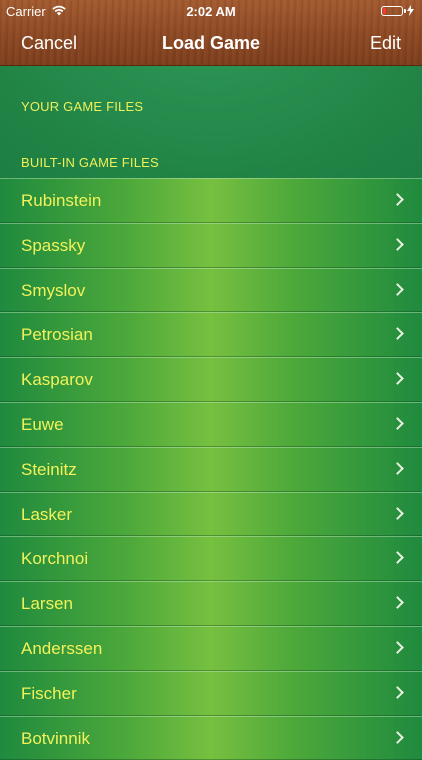  What do you see at coordinates (49, 469) in the screenshot?
I see `game-name: Steinitz` at bounding box center [49, 469].